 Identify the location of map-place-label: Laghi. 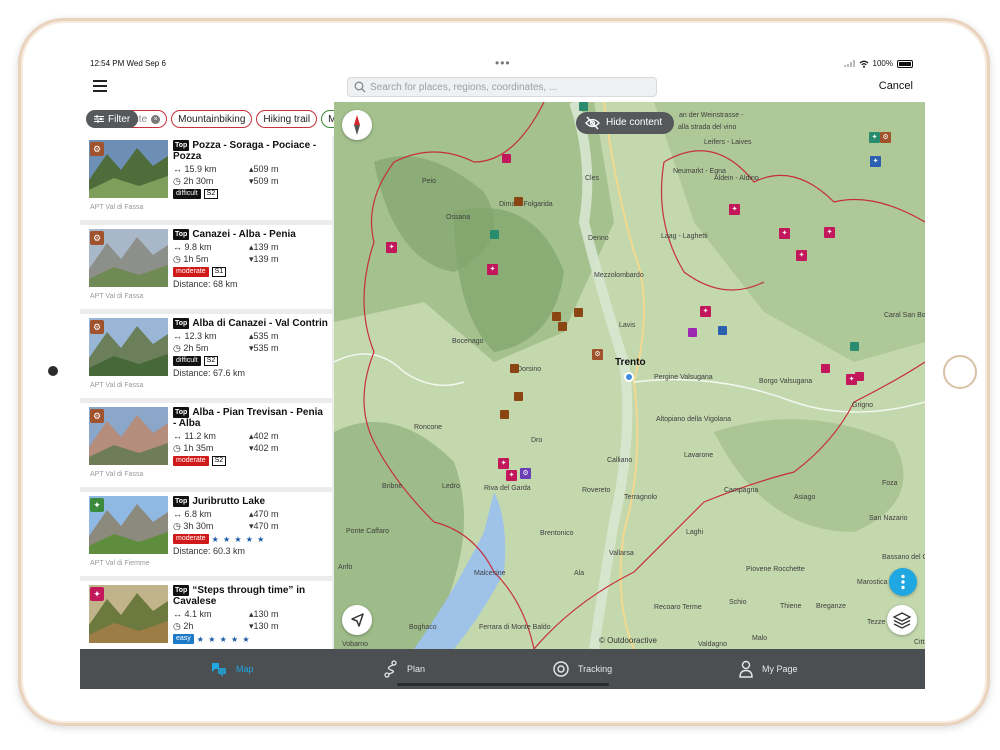
(695, 532).